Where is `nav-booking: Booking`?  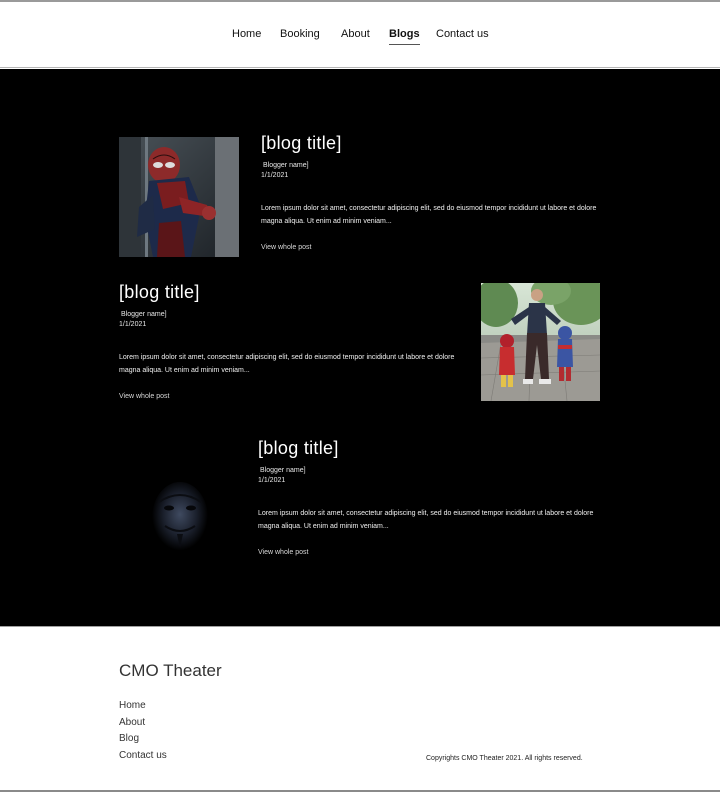 nav-booking: Booking is located at coordinates (300, 34).